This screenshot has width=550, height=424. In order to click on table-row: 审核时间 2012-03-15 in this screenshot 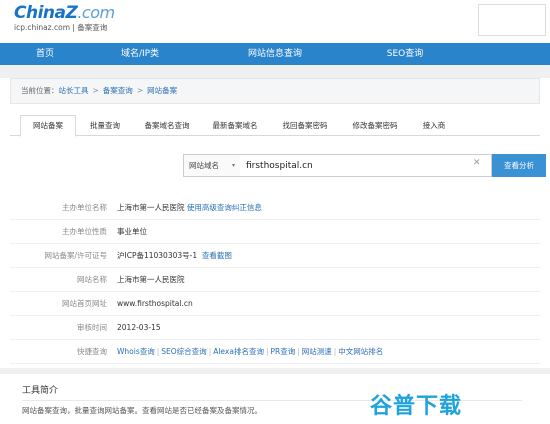, I will do `click(275, 328)`.